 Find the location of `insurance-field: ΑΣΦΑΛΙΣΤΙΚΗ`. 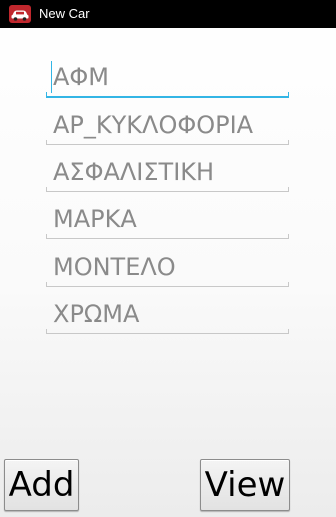

insurance-field: ΑΣΦΑΛΙΣΤΙΚΗ is located at coordinates (167, 172).